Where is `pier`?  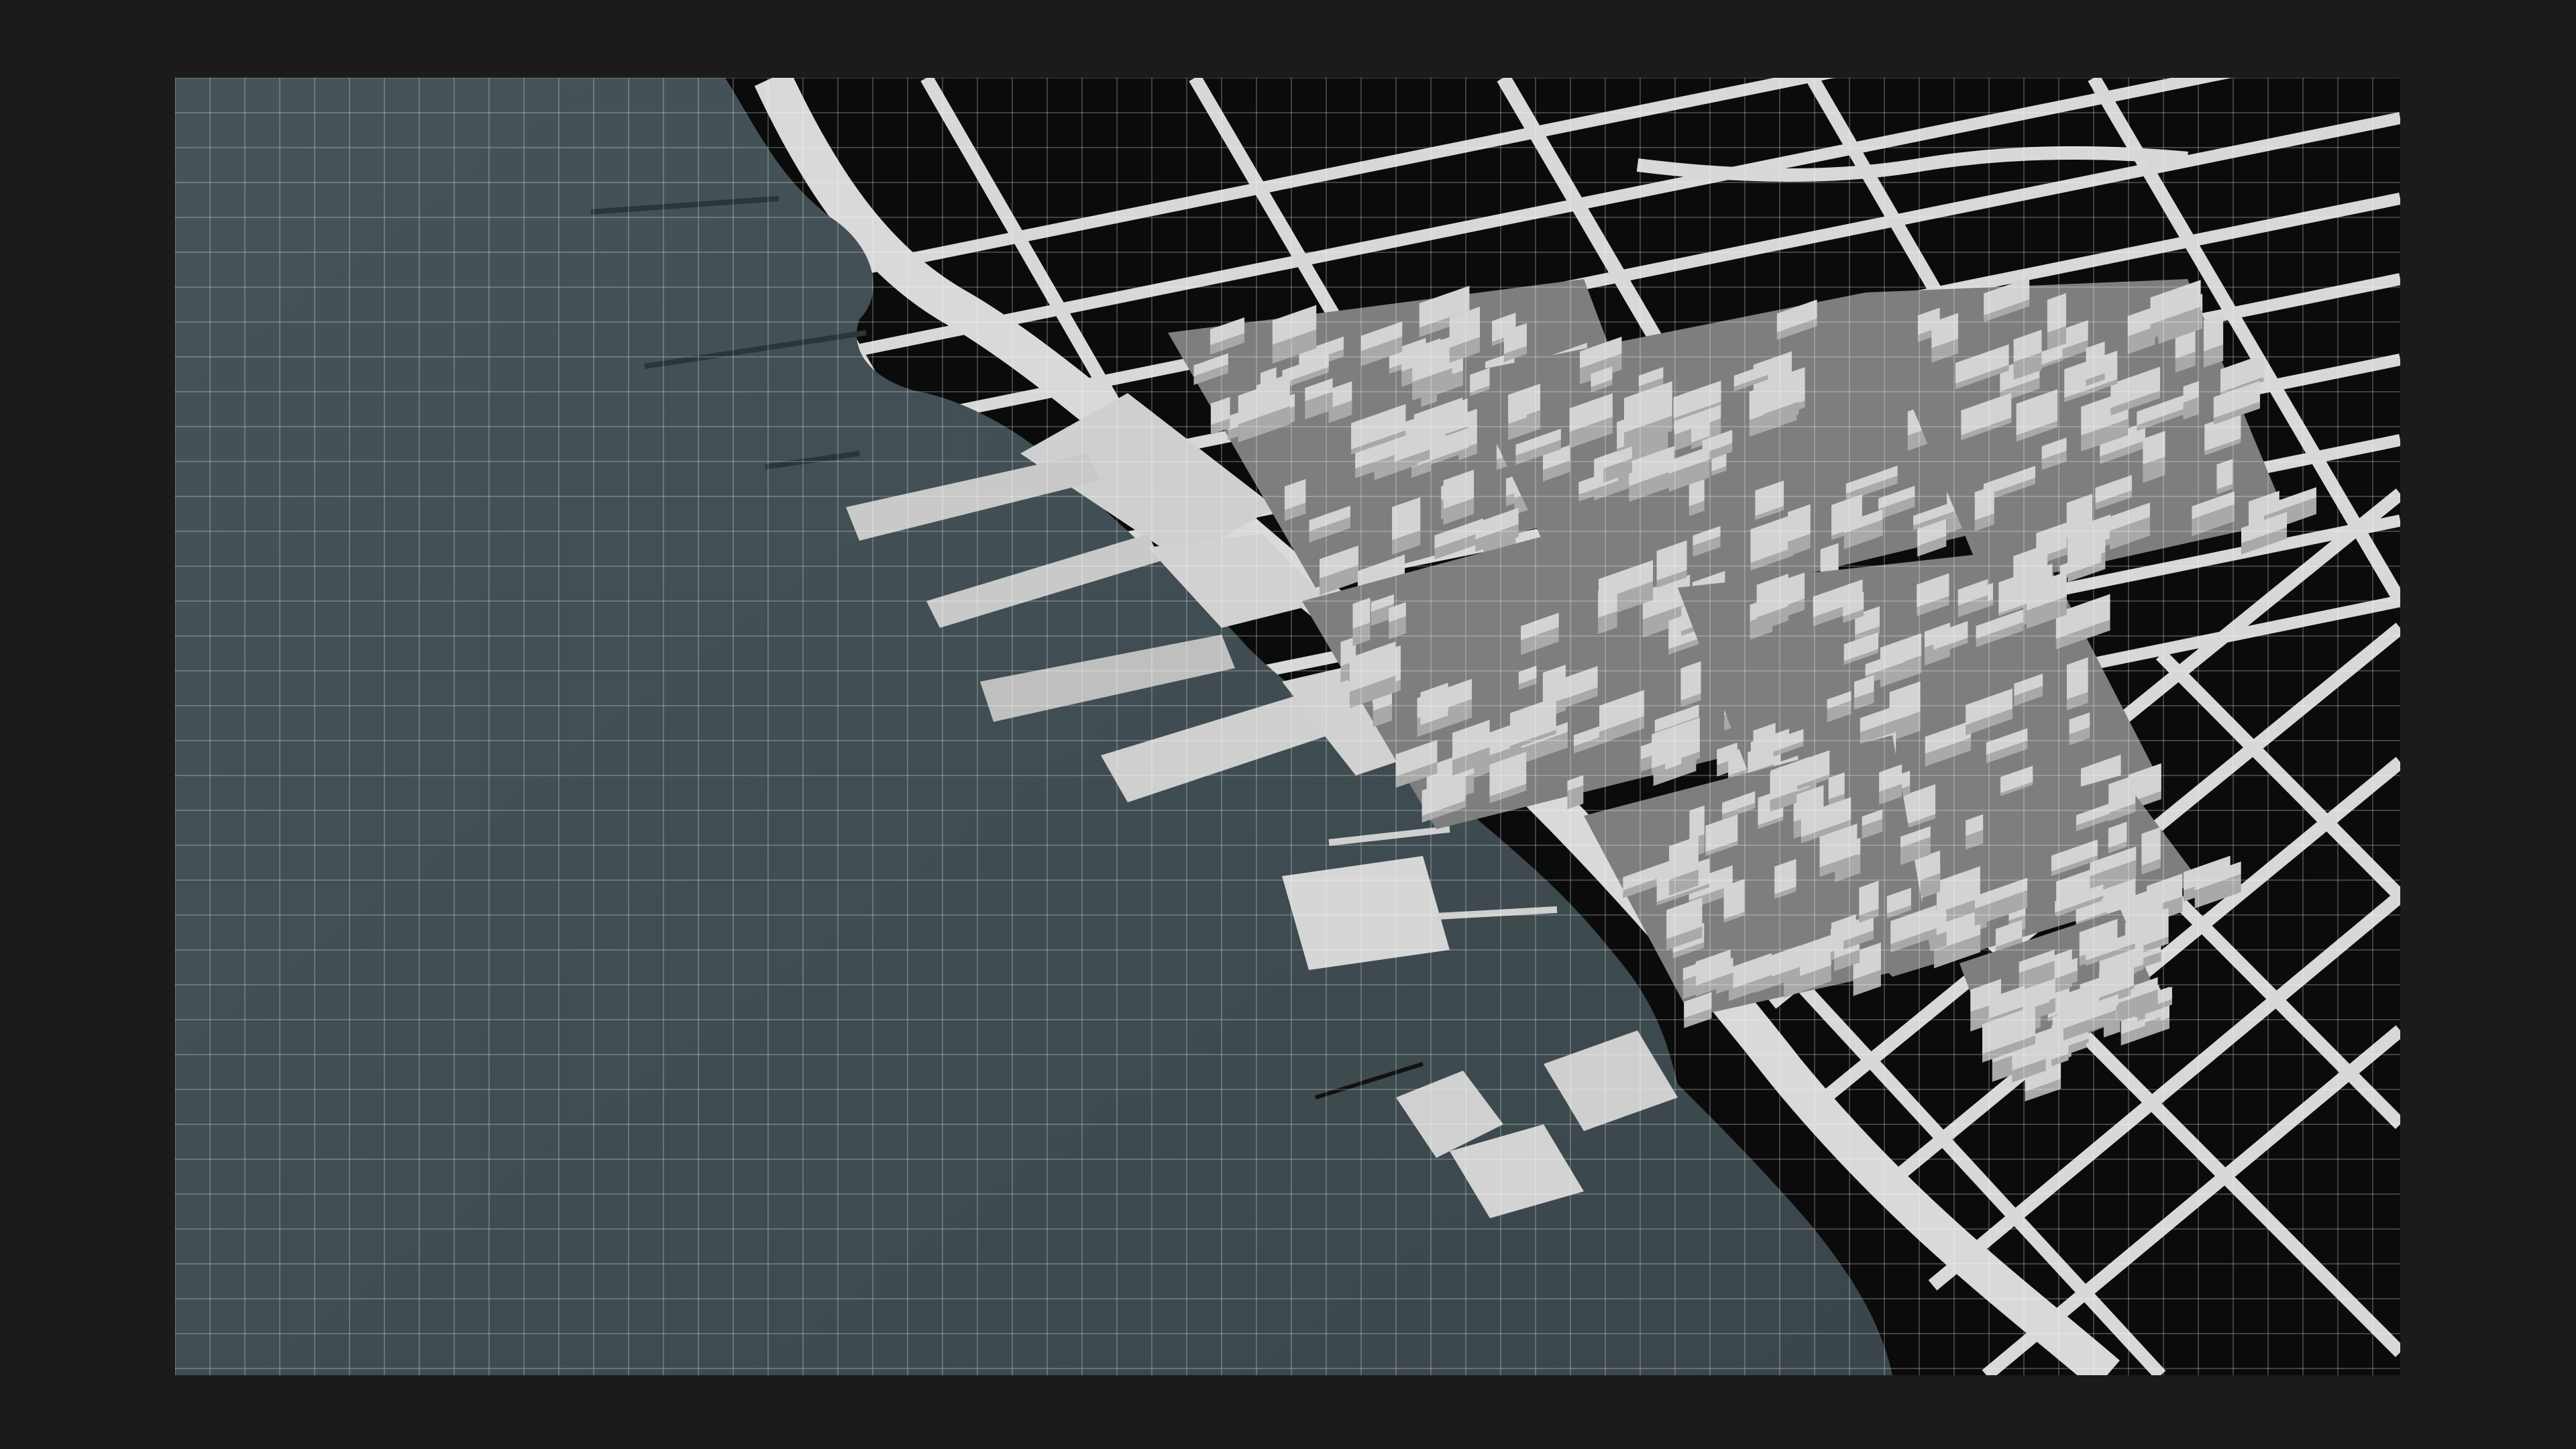
pier is located at coordinates (1366, 913).